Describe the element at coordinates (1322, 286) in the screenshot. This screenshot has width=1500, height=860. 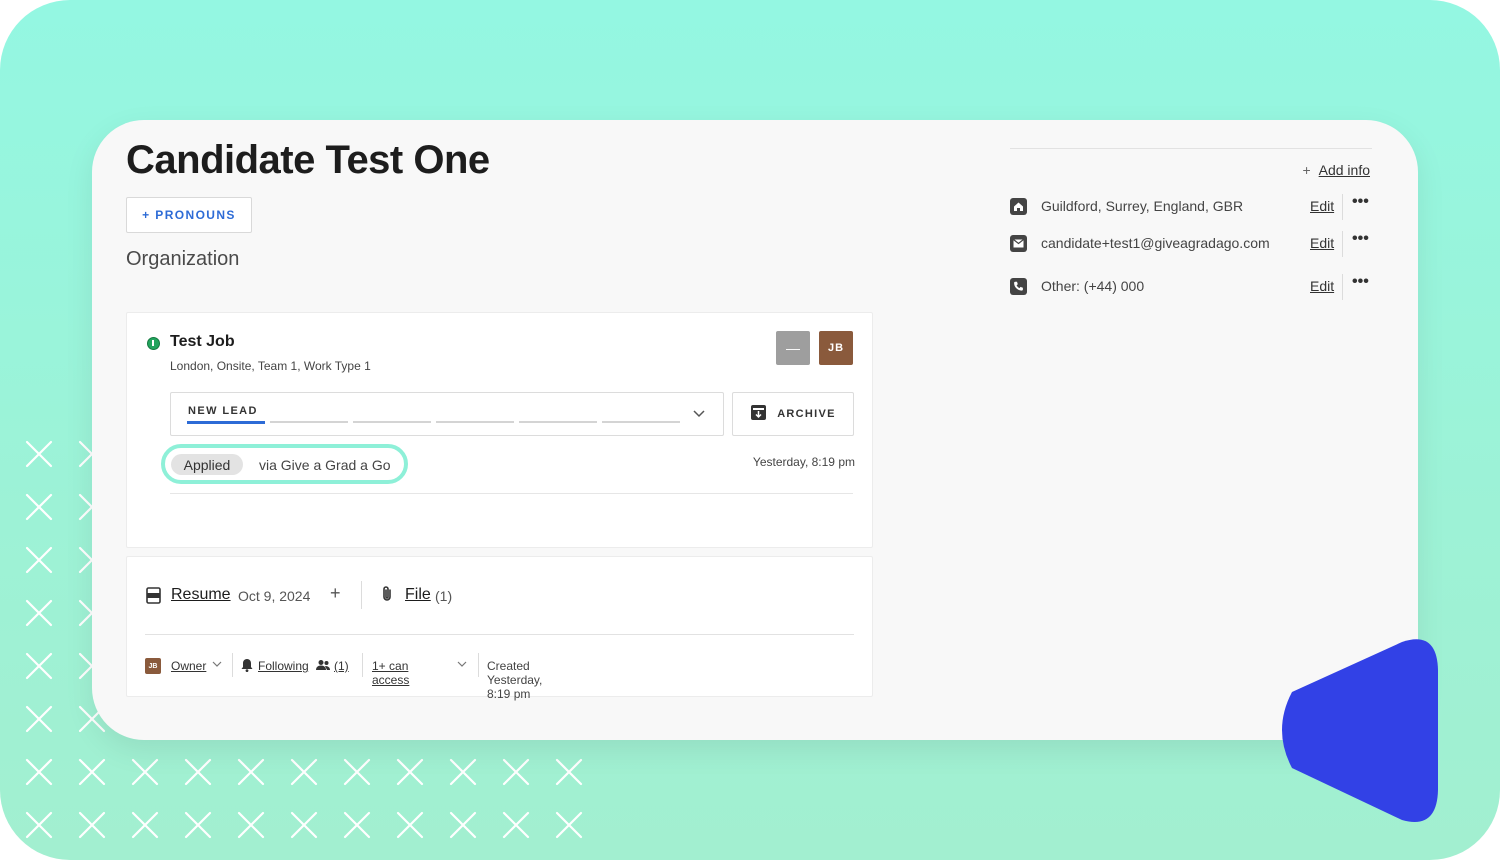
I see `edit-phone-button: Edit` at that location.